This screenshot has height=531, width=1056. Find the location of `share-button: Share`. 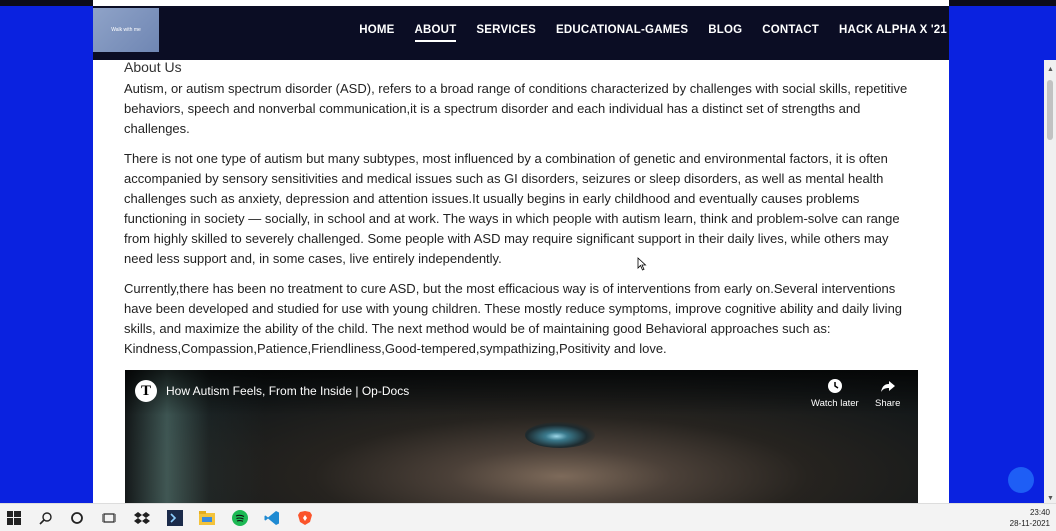

share-button: Share is located at coordinates (887, 393).